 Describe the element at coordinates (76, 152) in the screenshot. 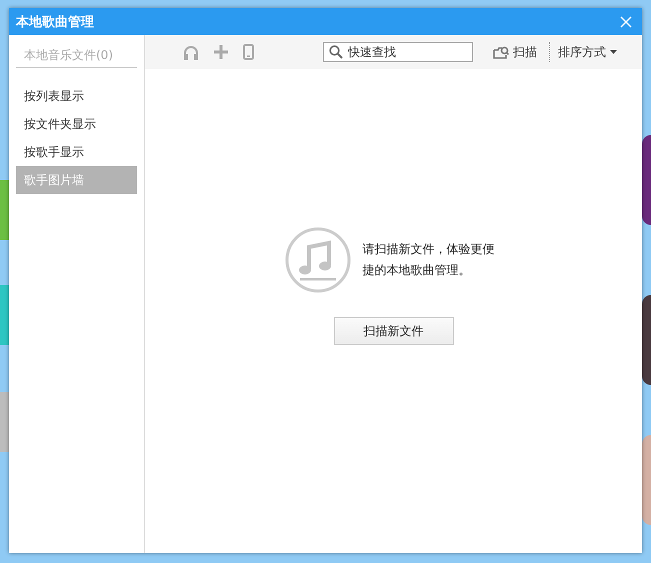

I see `sidebar-item: 按歌手显示` at that location.